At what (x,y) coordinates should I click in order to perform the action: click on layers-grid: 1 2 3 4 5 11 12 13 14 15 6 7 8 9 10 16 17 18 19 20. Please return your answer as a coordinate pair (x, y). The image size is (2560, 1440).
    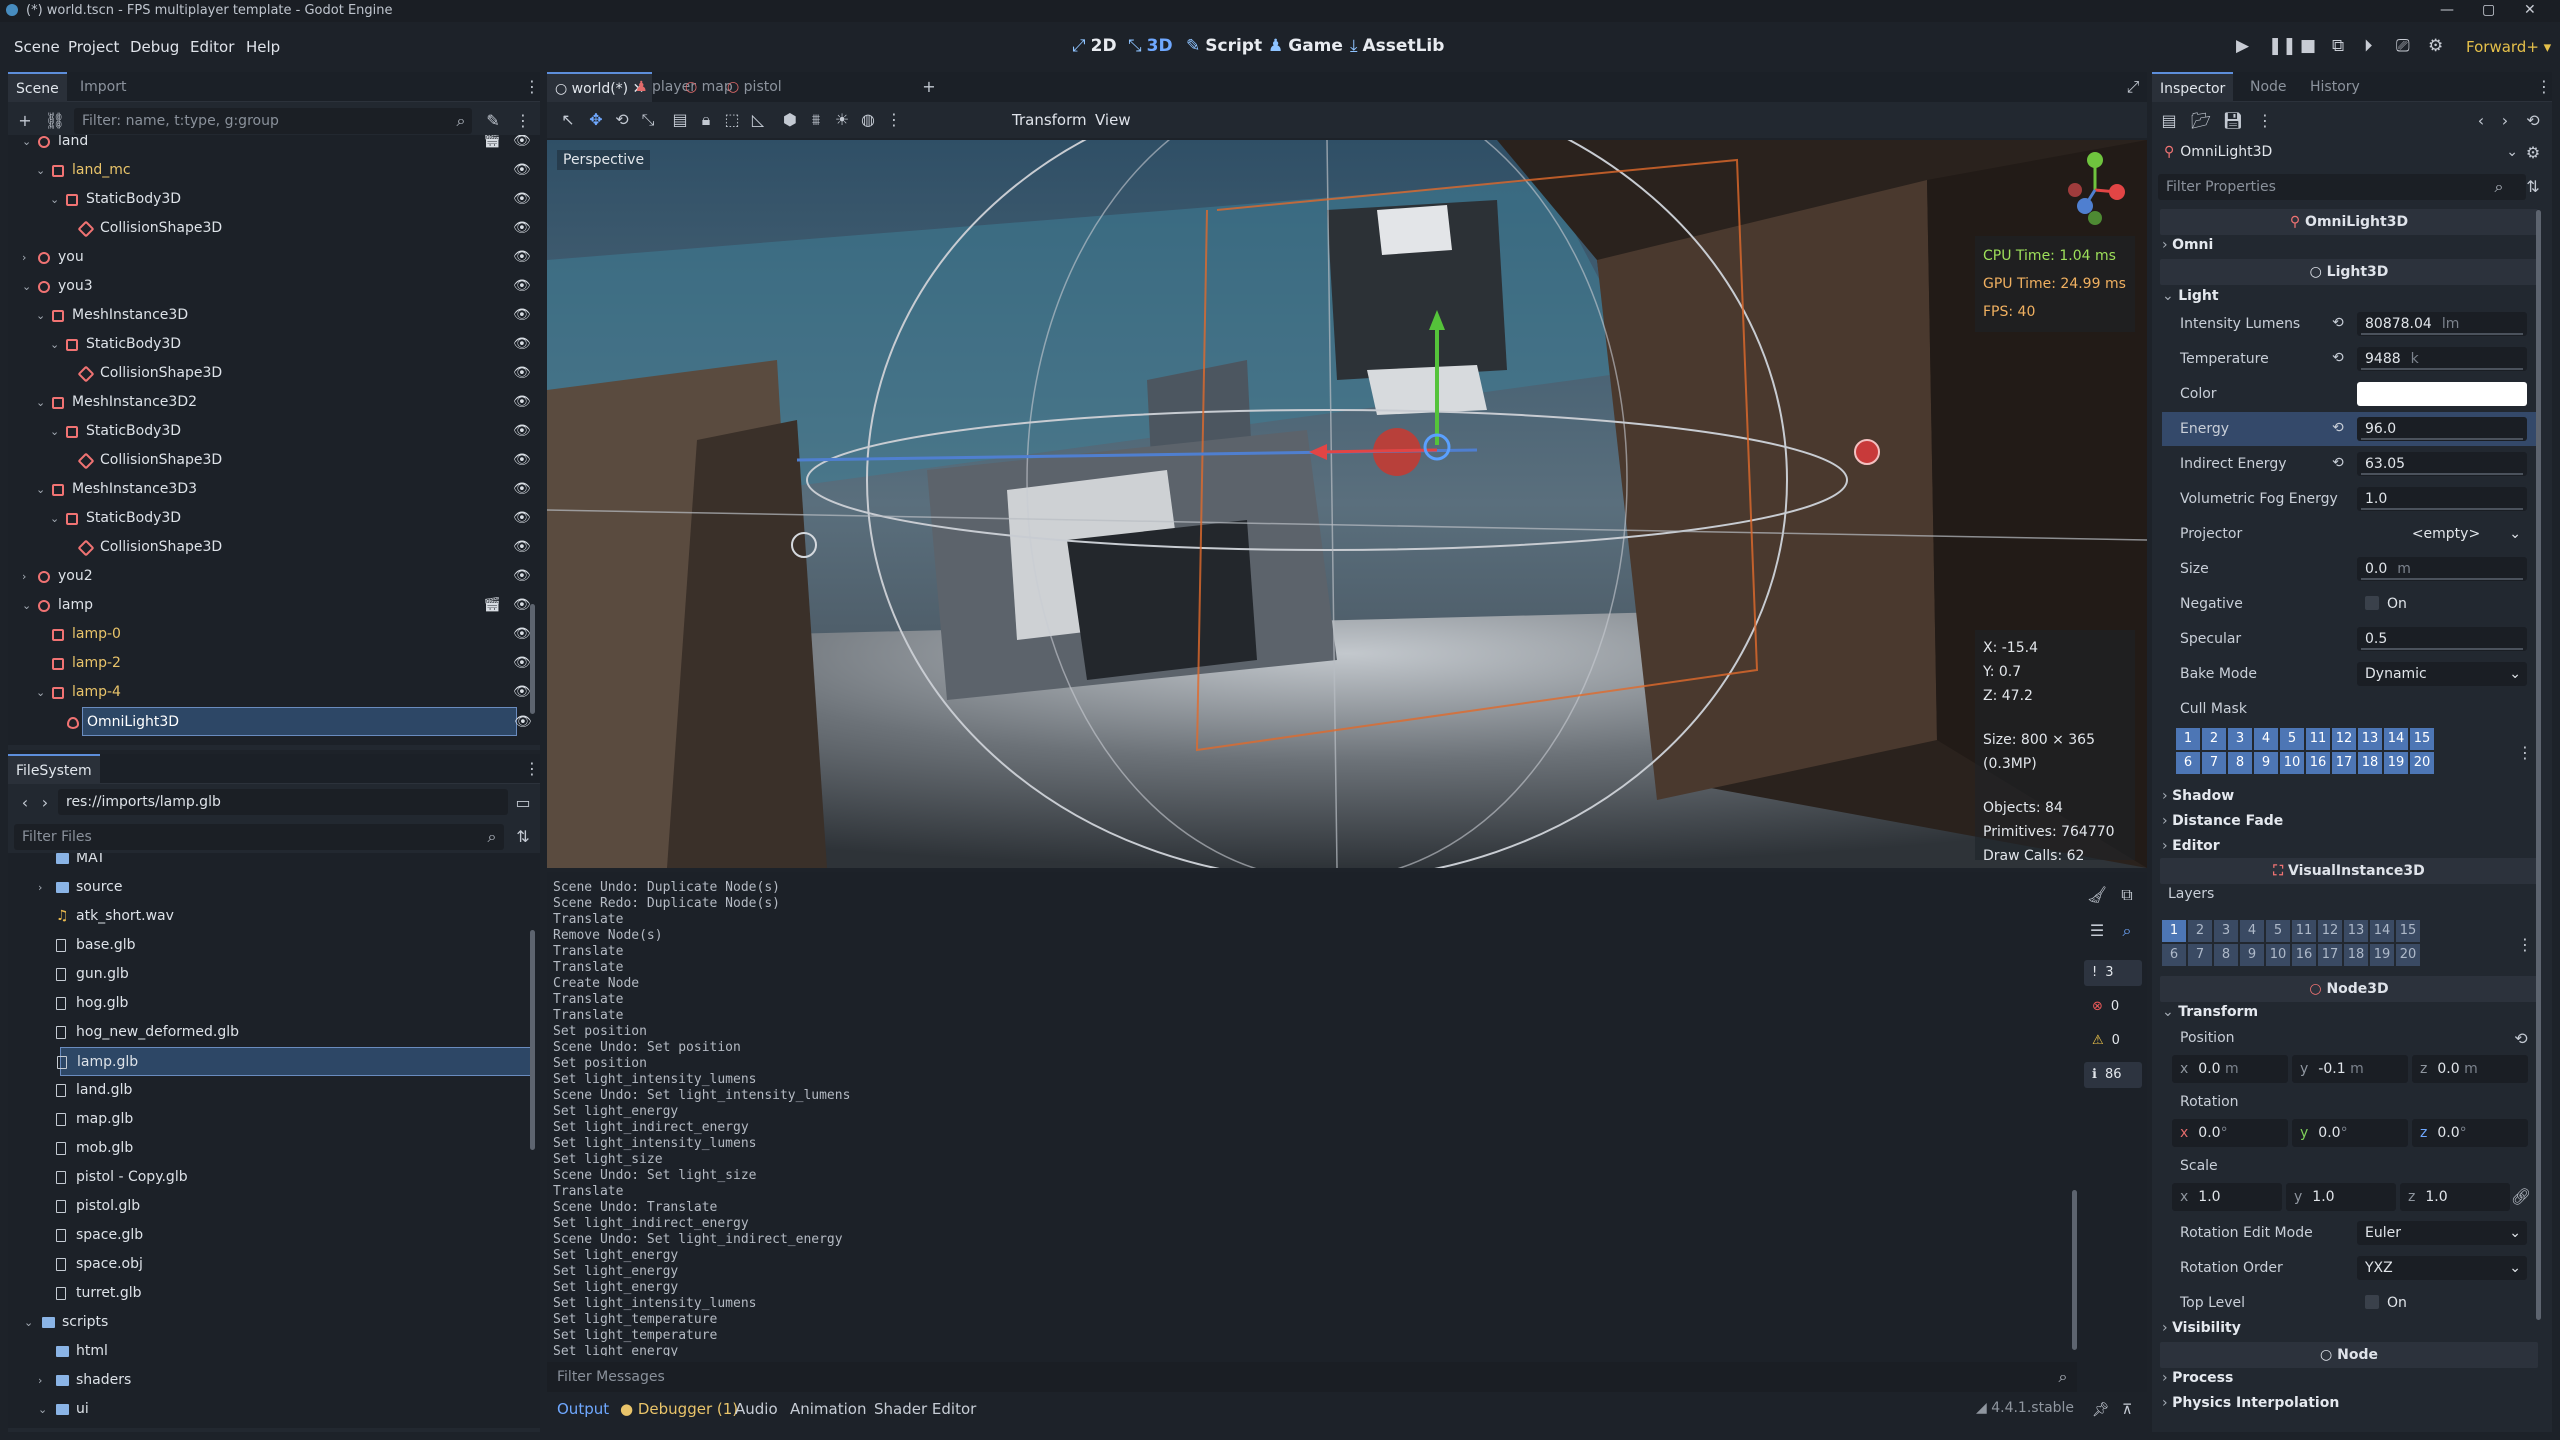
    Looking at the image, I should click on (2291, 943).